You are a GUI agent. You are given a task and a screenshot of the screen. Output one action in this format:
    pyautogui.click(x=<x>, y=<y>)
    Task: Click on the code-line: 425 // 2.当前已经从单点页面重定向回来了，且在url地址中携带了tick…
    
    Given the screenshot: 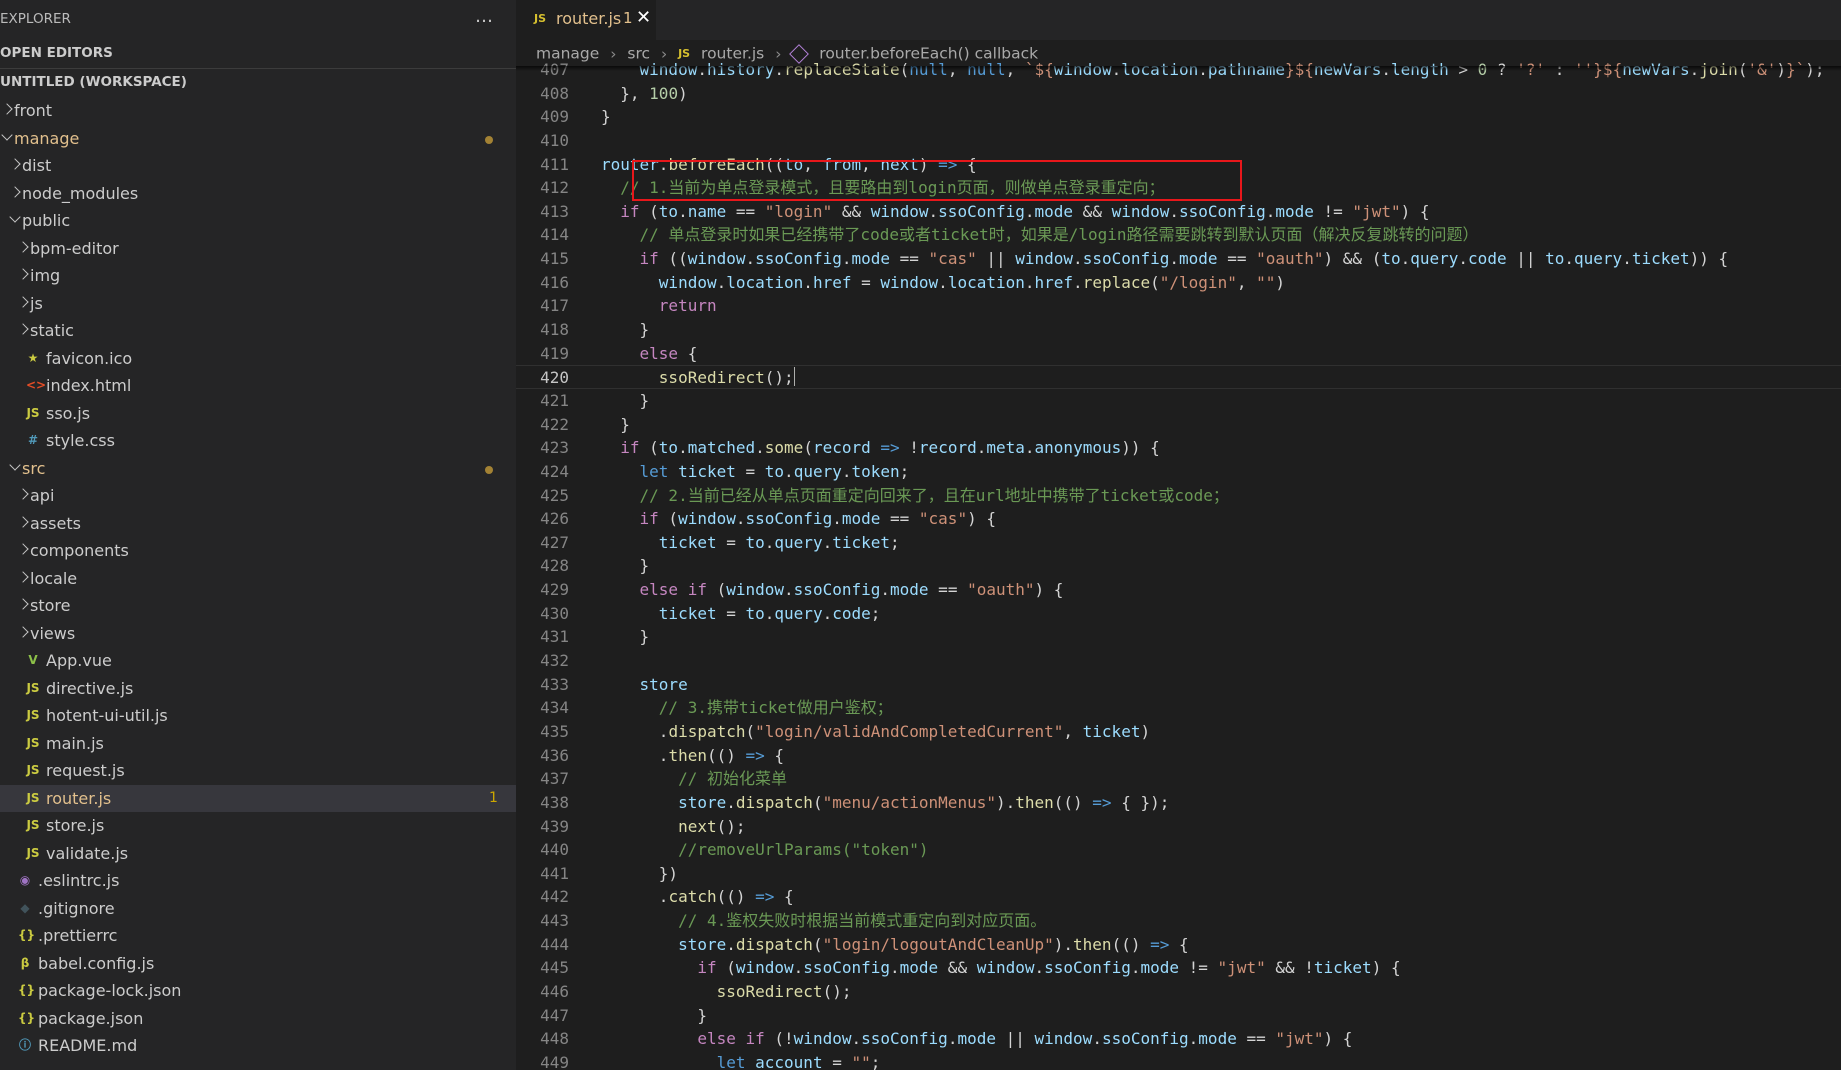 What is the action you would take?
    pyautogui.click(x=1178, y=496)
    